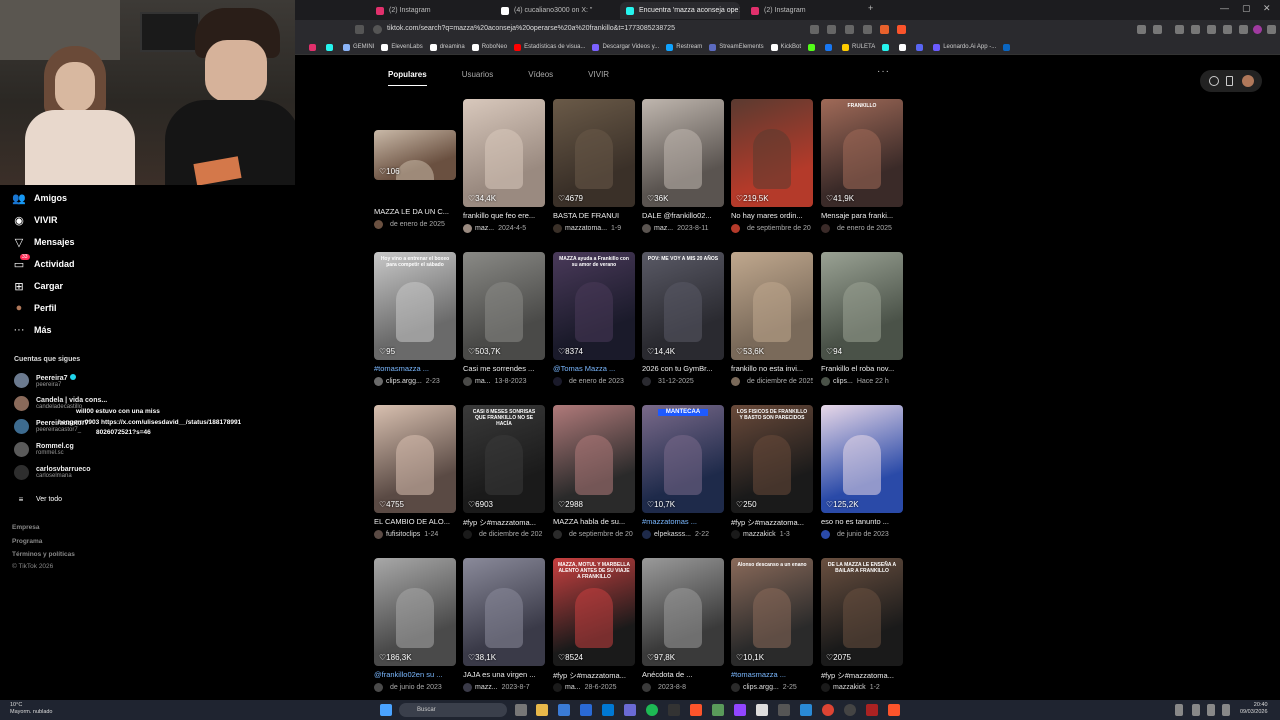 This screenshot has width=1280, height=720. What do you see at coordinates (540, 78) in the screenshot?
I see `tab-videos: Vídeos` at bounding box center [540, 78].